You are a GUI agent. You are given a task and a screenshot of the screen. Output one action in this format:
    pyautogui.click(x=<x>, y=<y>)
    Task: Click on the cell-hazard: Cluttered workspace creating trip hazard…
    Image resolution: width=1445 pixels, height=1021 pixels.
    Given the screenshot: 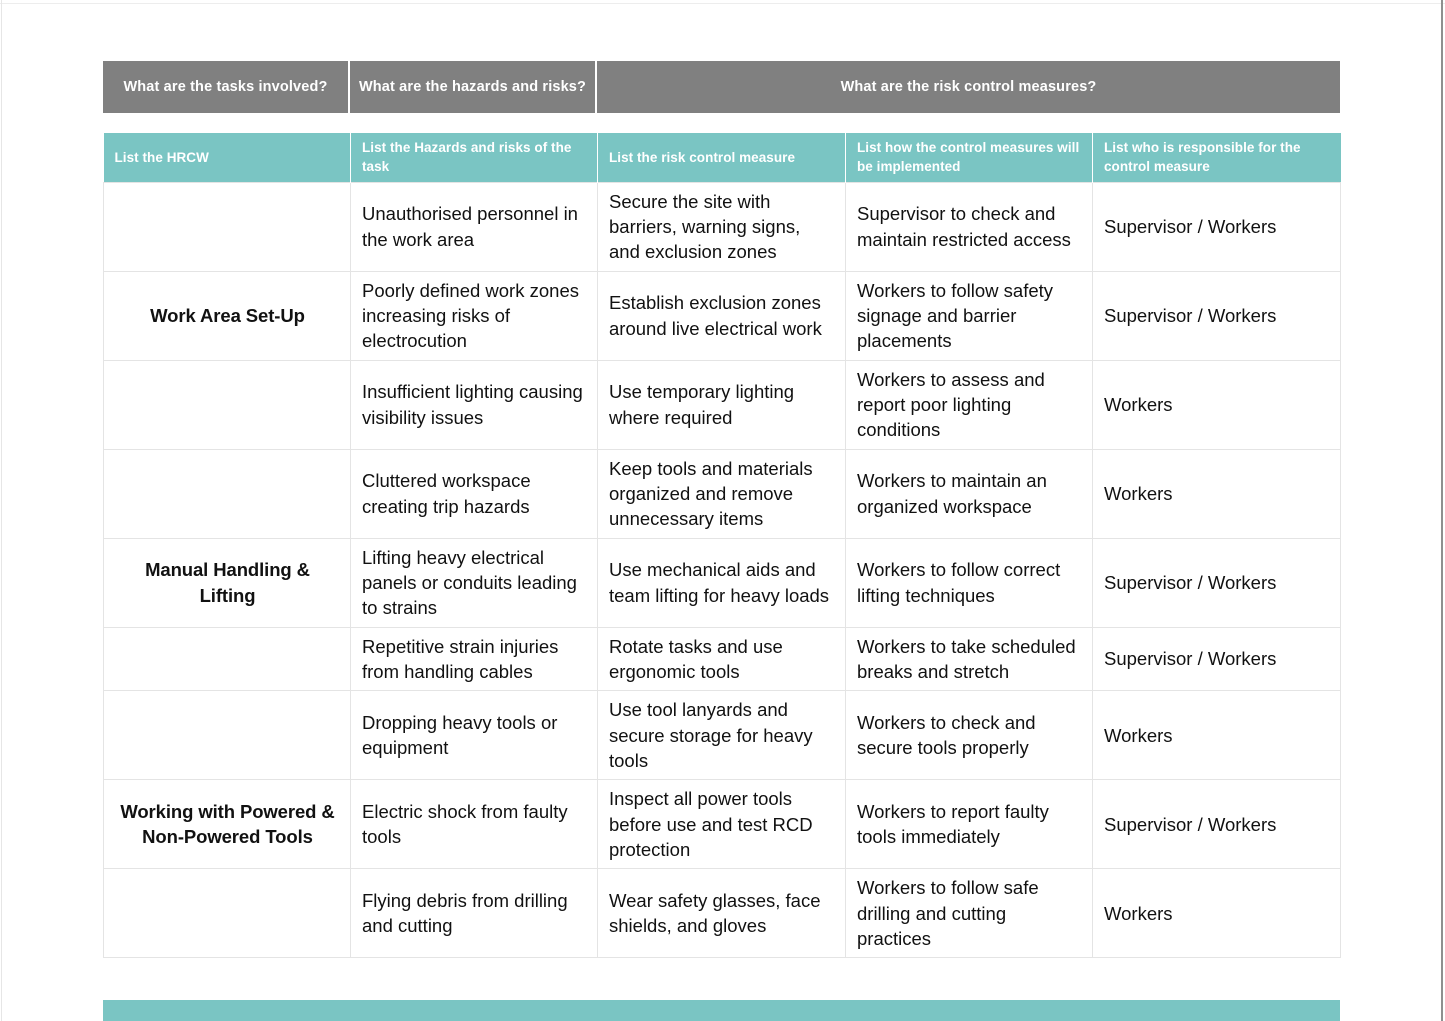 What is the action you would take?
    pyautogui.click(x=474, y=493)
    